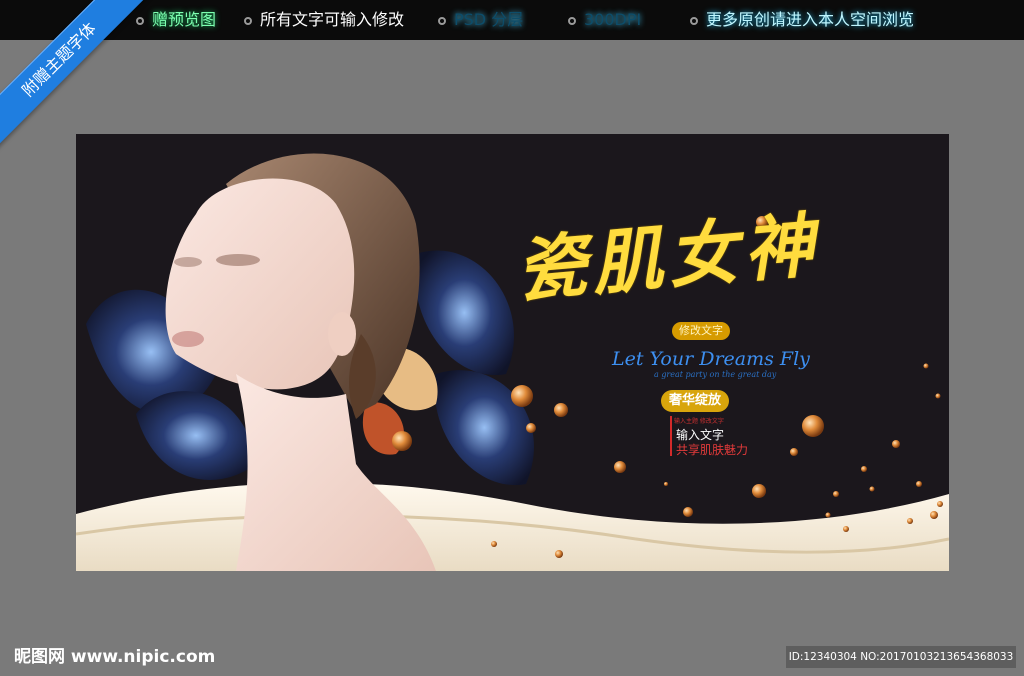 This screenshot has width=1024, height=676. Describe the element at coordinates (901, 657) in the screenshot. I see `image-id-box: ID:12340304 NO:20170103213654368033` at that location.